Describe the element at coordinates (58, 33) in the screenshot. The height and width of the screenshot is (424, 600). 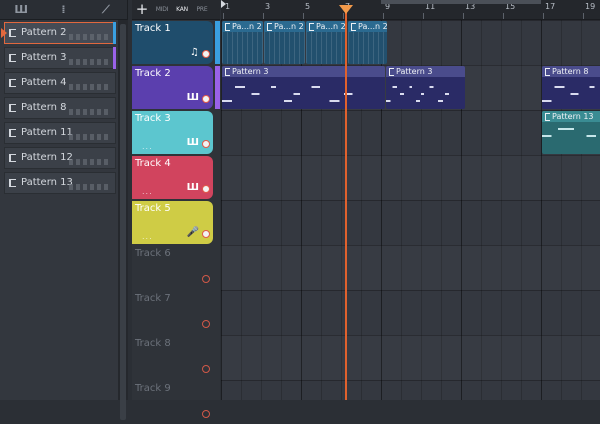
I see `pattern-item: Pattern 2` at that location.